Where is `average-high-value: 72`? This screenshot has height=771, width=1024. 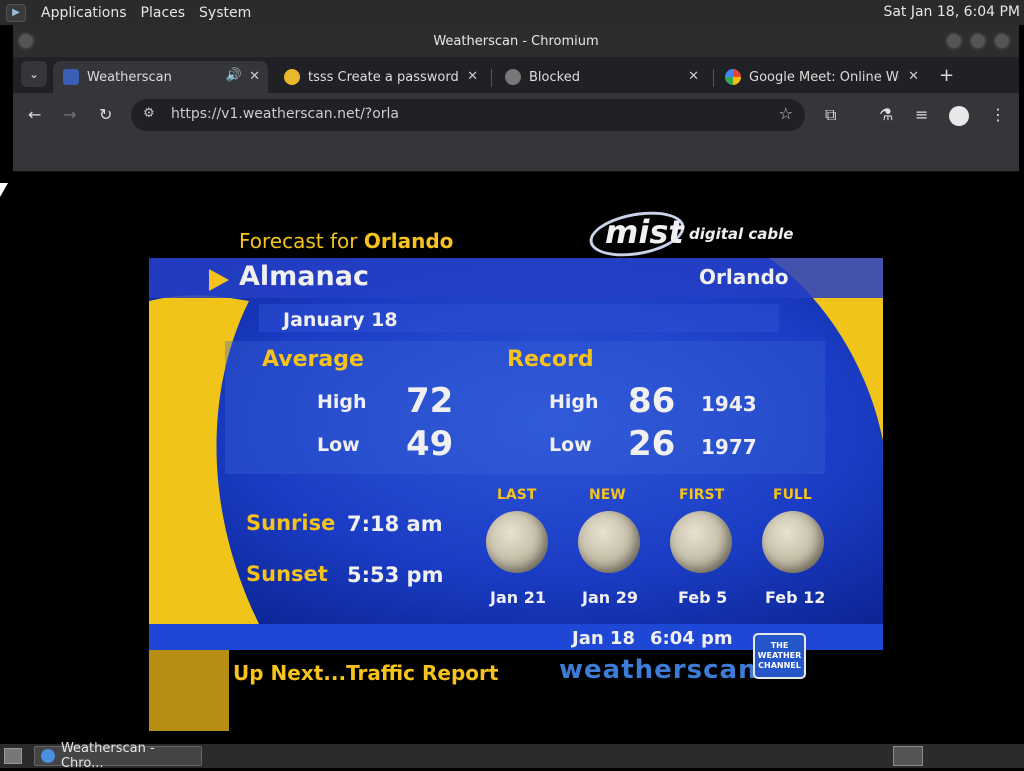 average-high-value: 72 is located at coordinates (430, 401).